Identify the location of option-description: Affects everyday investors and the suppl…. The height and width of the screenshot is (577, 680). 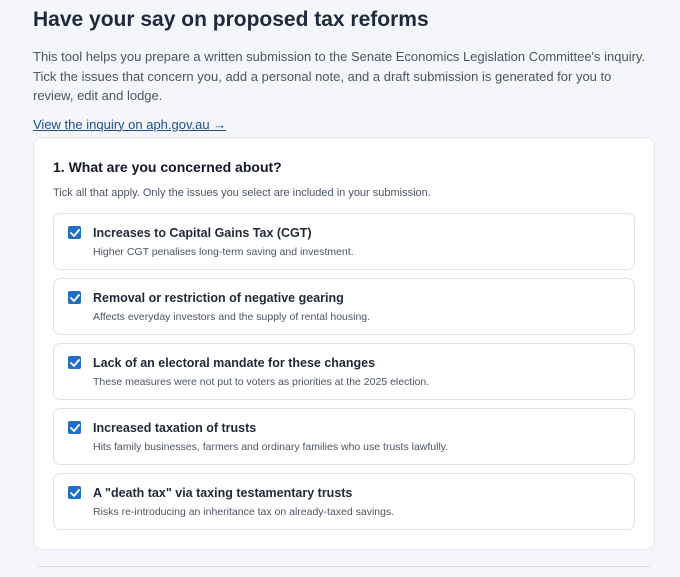
(232, 317).